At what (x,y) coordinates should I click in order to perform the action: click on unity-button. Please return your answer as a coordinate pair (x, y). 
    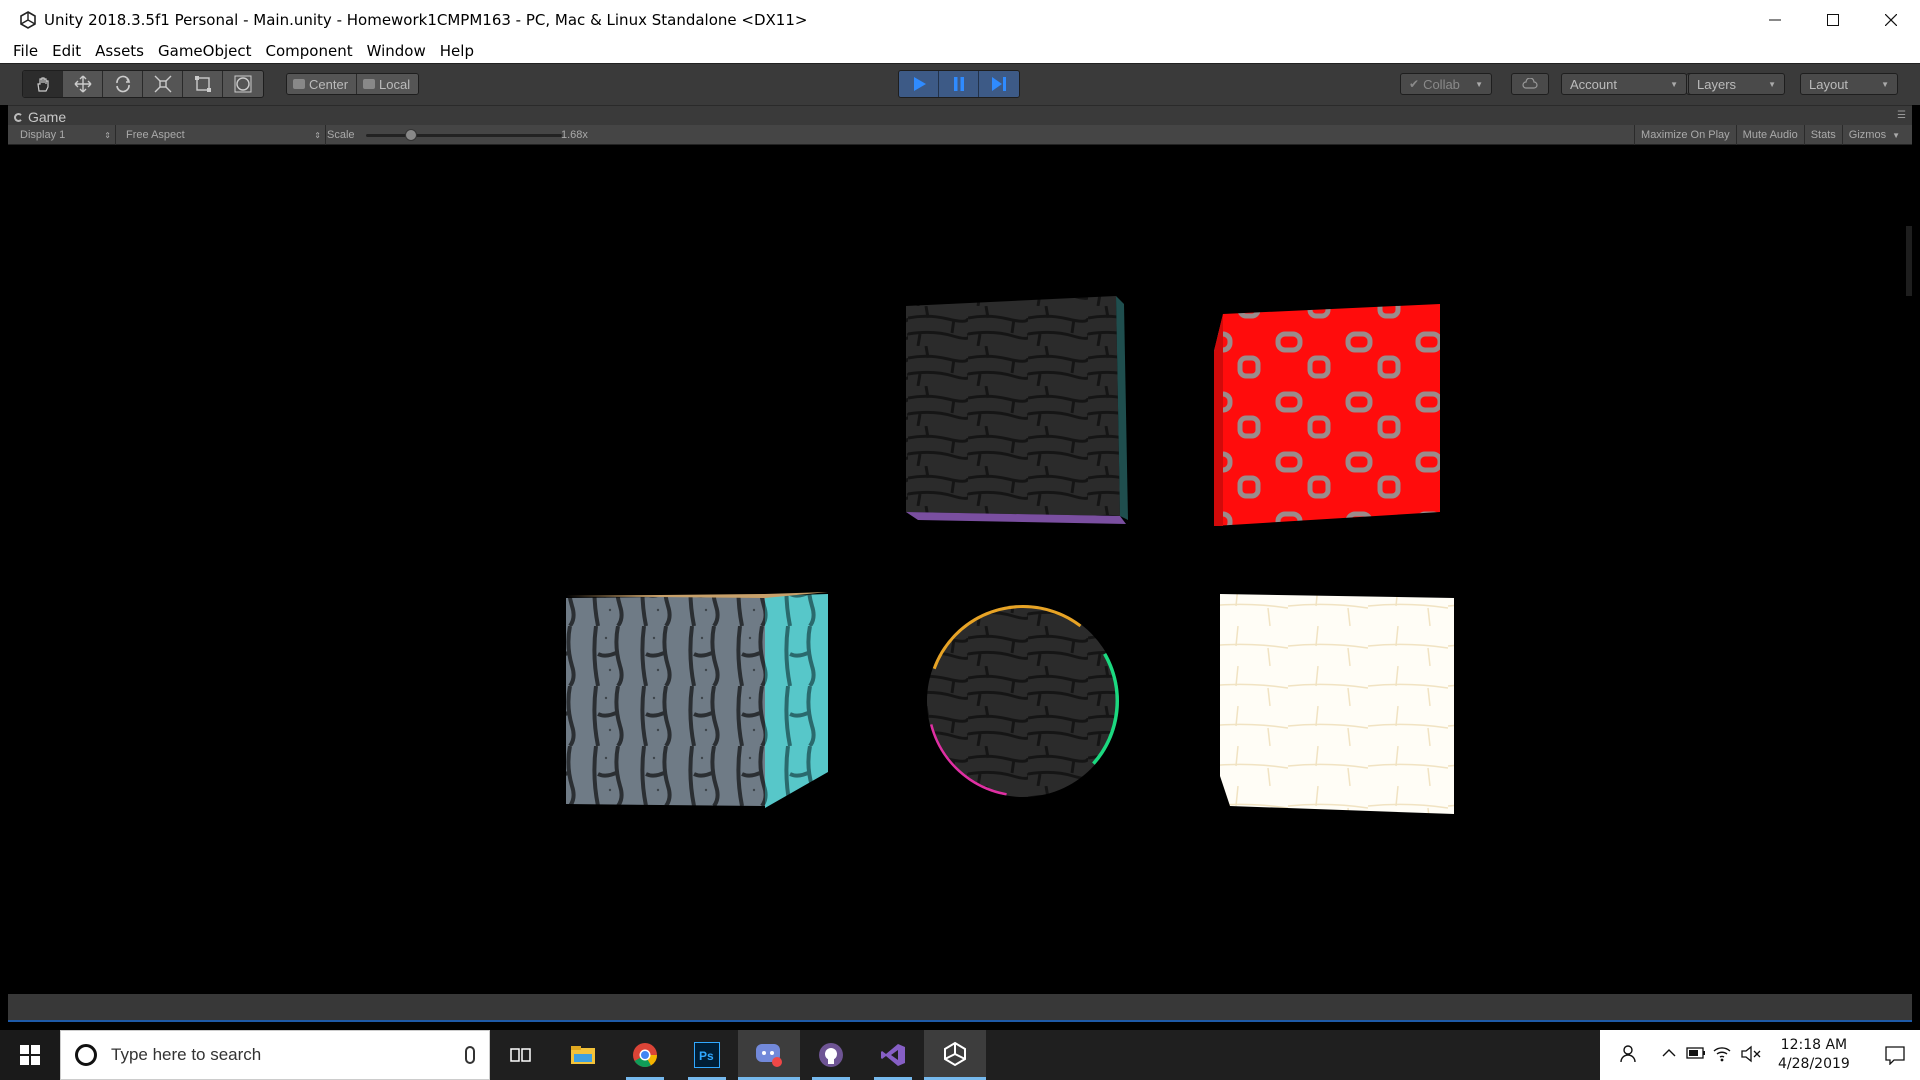
    Looking at the image, I should click on (955, 1055).